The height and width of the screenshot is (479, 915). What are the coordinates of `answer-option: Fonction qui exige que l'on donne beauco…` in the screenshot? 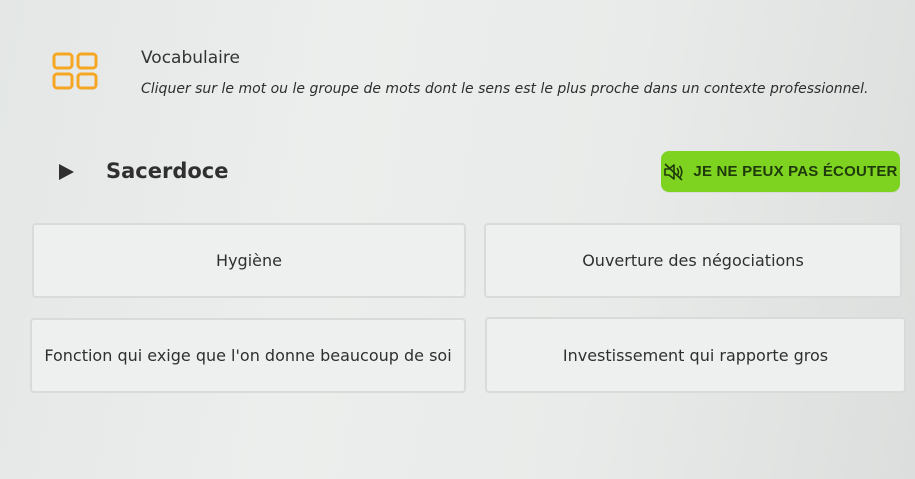 It's located at (248, 355).